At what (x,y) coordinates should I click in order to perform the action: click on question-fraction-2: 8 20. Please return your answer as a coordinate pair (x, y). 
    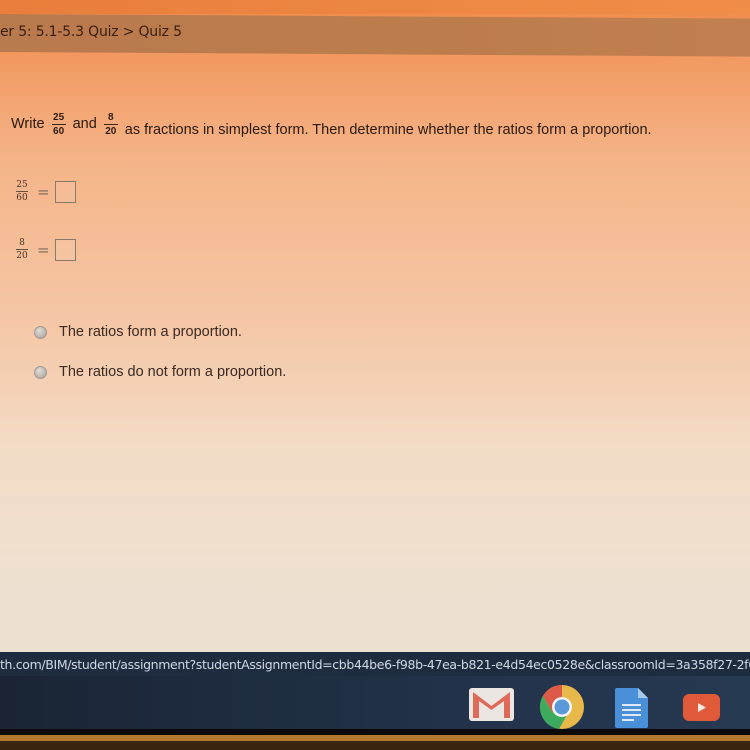
    Looking at the image, I should click on (110, 124).